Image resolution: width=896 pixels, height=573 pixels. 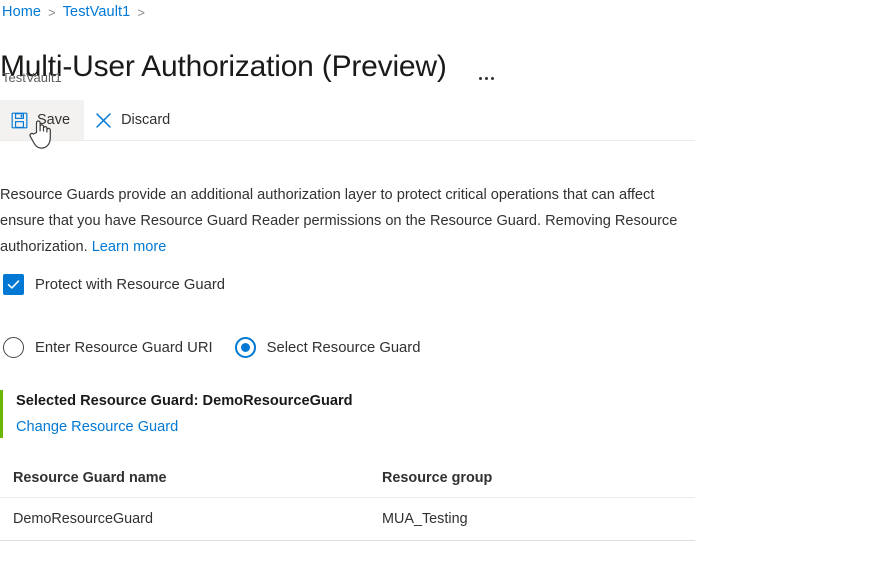 I want to click on more-options-icon, so click(x=486, y=67).